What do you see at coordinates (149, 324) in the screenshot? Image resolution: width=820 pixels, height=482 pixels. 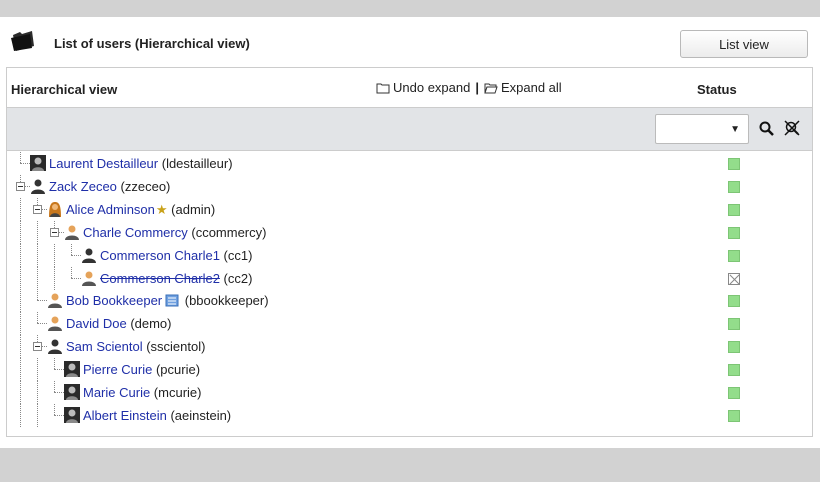 I see `user-login: (demo)` at bounding box center [149, 324].